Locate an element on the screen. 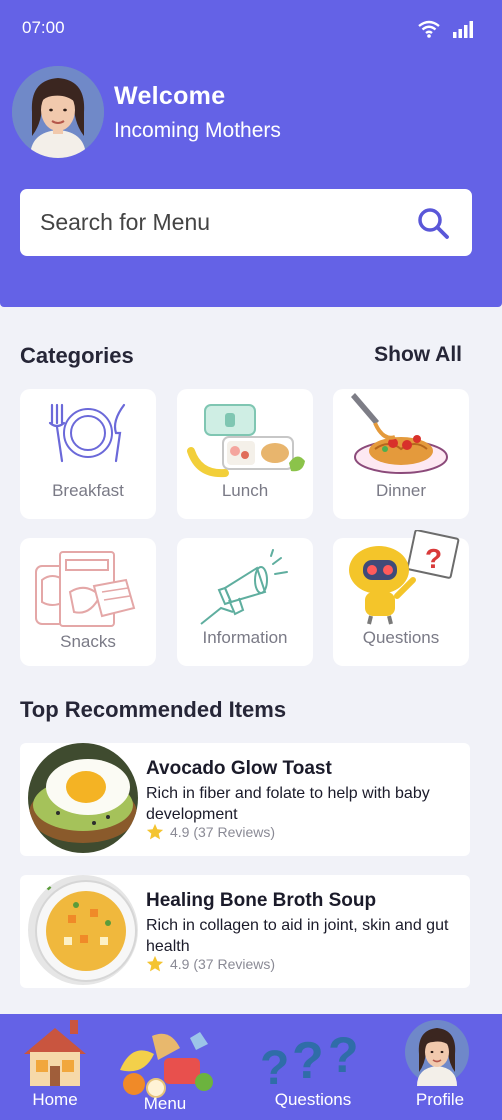 This screenshot has width=502, height=1120. bottom-nav: Home Menu ? ? ? Questions Profile is located at coordinates (251, 1067).